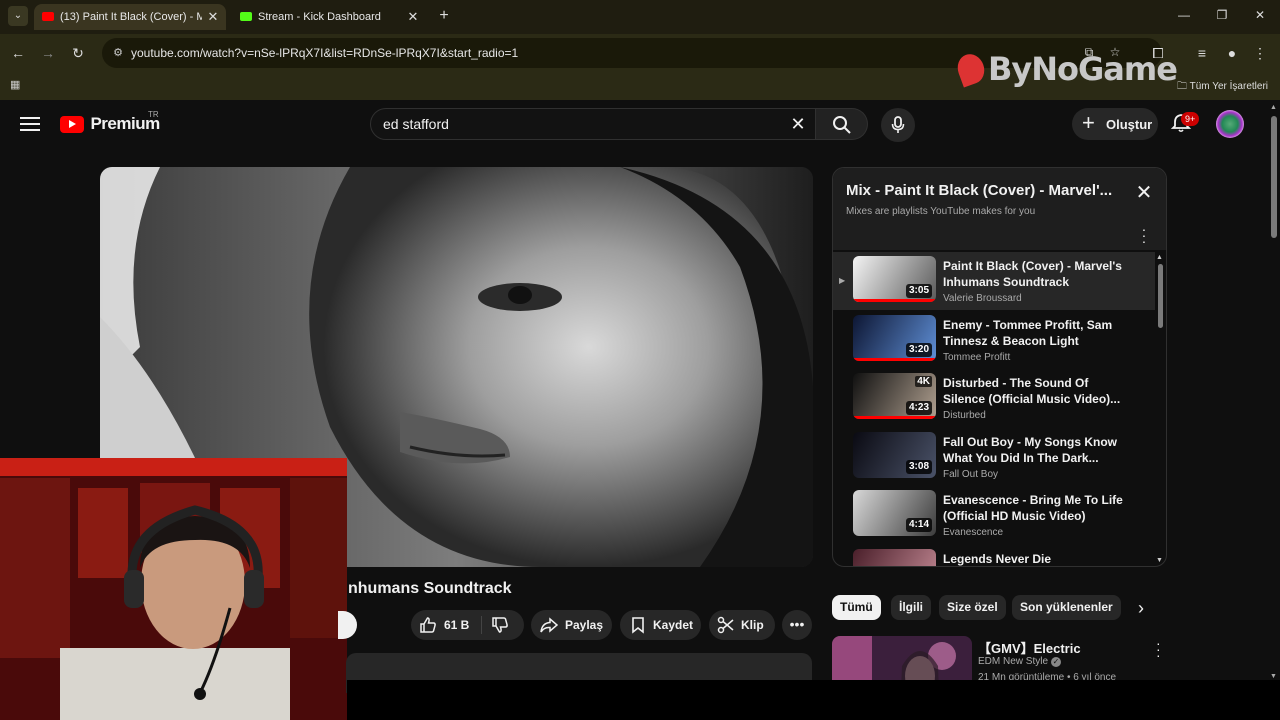 Image resolution: width=1280 pixels, height=720 pixels. I want to click on share-button: Paylaş, so click(571, 625).